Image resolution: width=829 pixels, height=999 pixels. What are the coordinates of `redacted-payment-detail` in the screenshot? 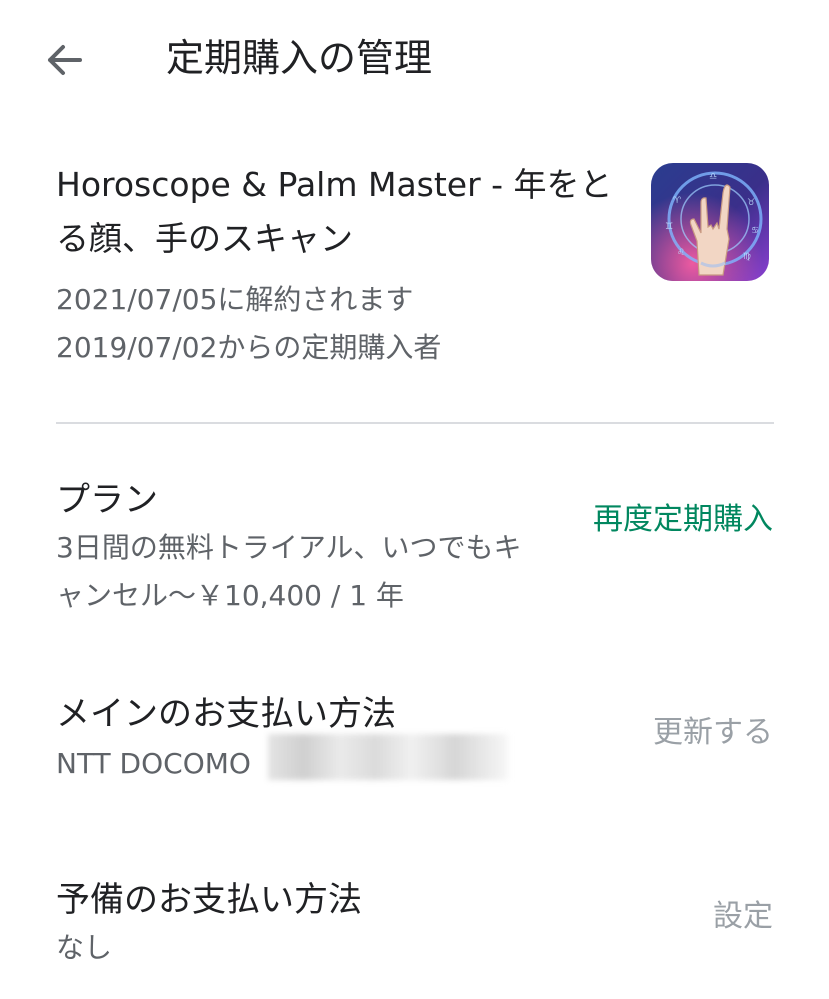 It's located at (388, 757).